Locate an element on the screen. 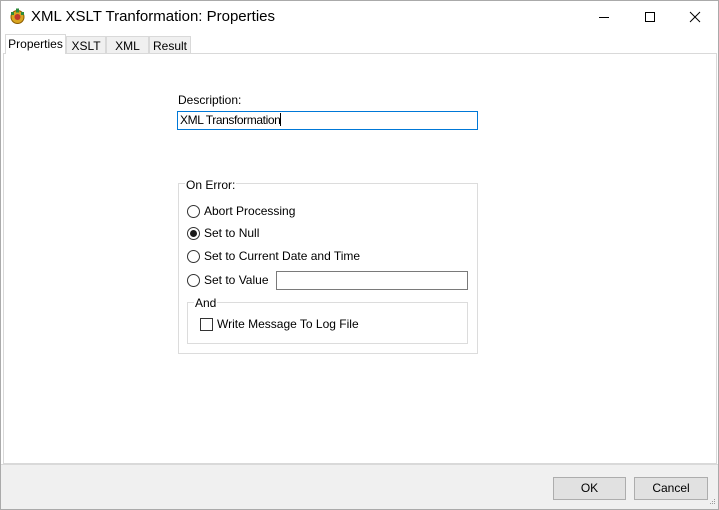 The width and height of the screenshot is (719, 510). close-icon is located at coordinates (695, 16).